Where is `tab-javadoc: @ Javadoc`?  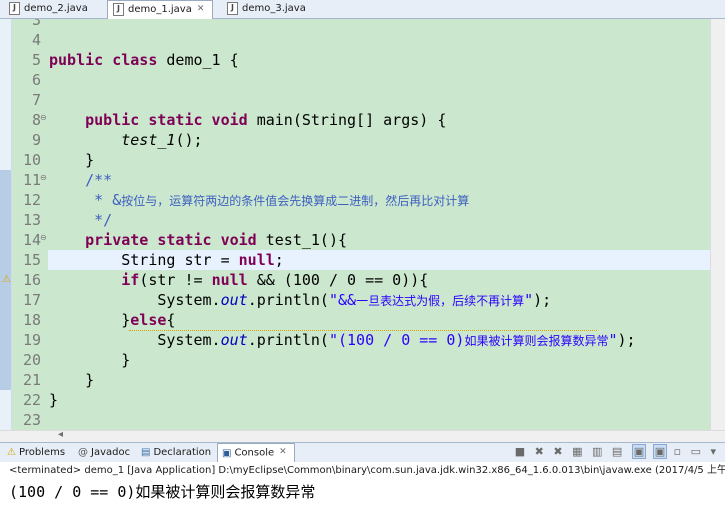 tab-javadoc: @ Javadoc is located at coordinates (104, 452).